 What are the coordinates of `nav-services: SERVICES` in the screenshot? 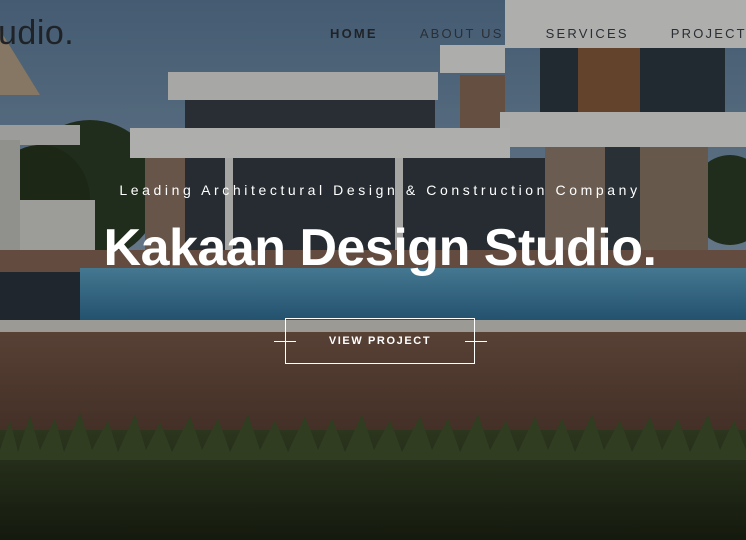 It's located at (587, 33).